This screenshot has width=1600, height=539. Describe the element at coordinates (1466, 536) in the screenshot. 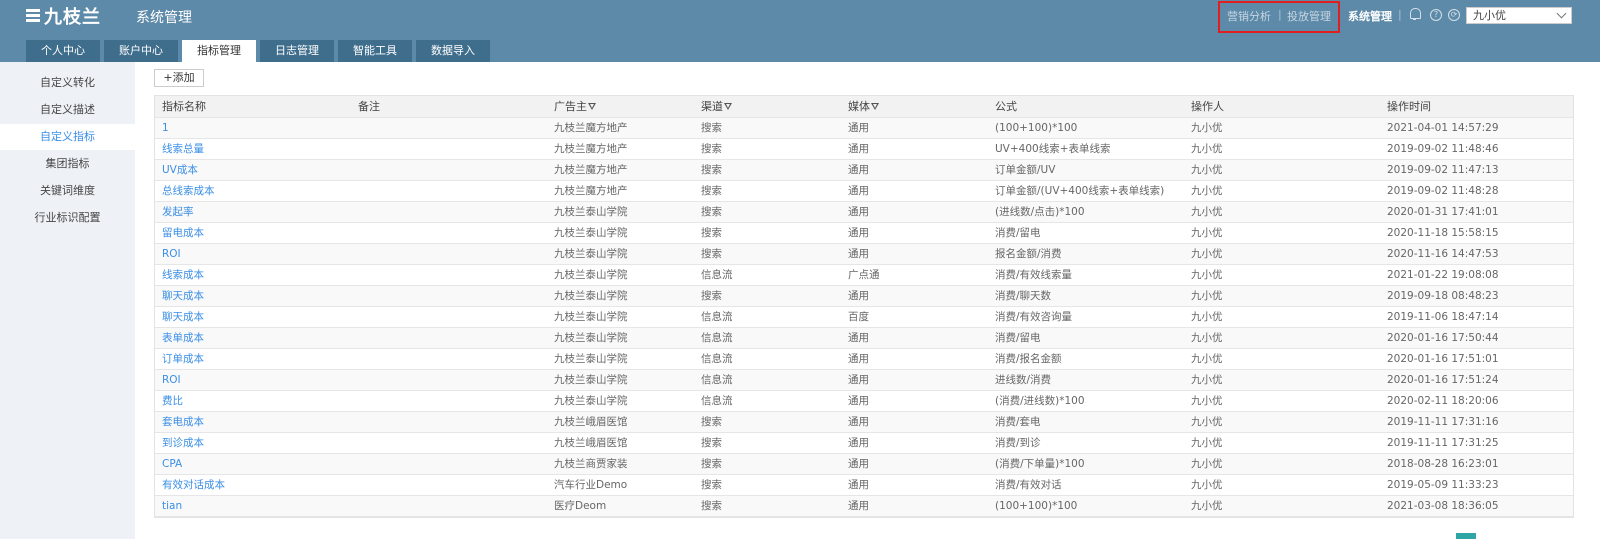

I see `corner-widget` at that location.